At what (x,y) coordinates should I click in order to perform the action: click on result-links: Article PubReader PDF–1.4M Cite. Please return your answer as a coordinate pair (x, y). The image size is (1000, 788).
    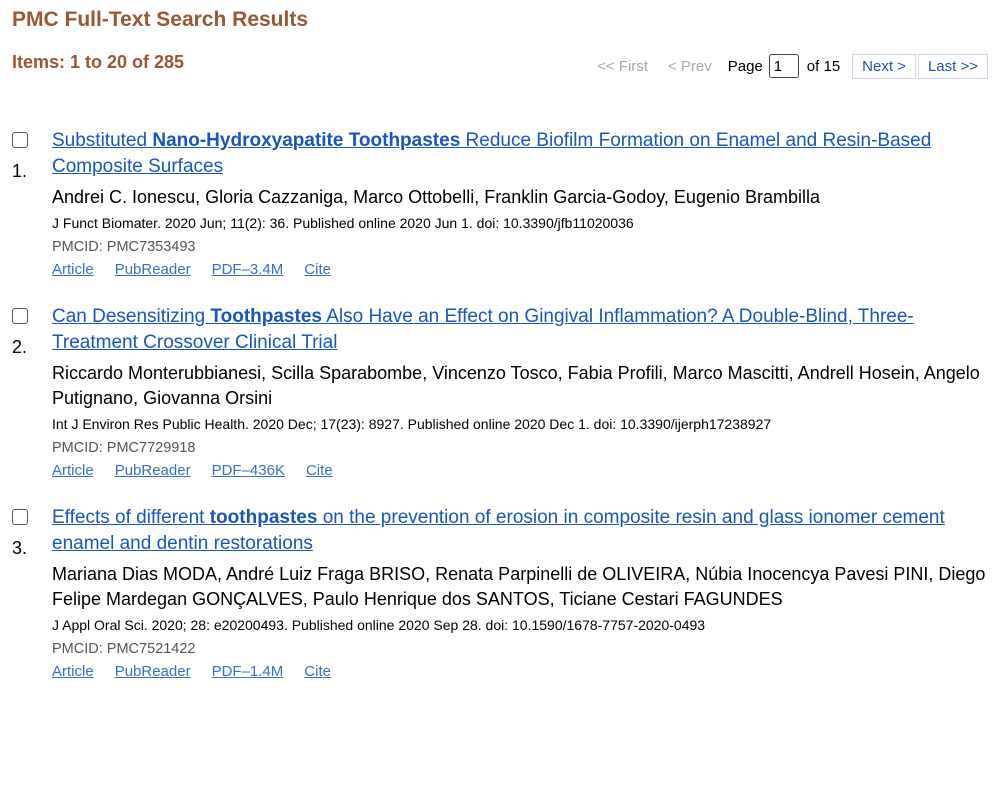
    Looking at the image, I should click on (520, 672).